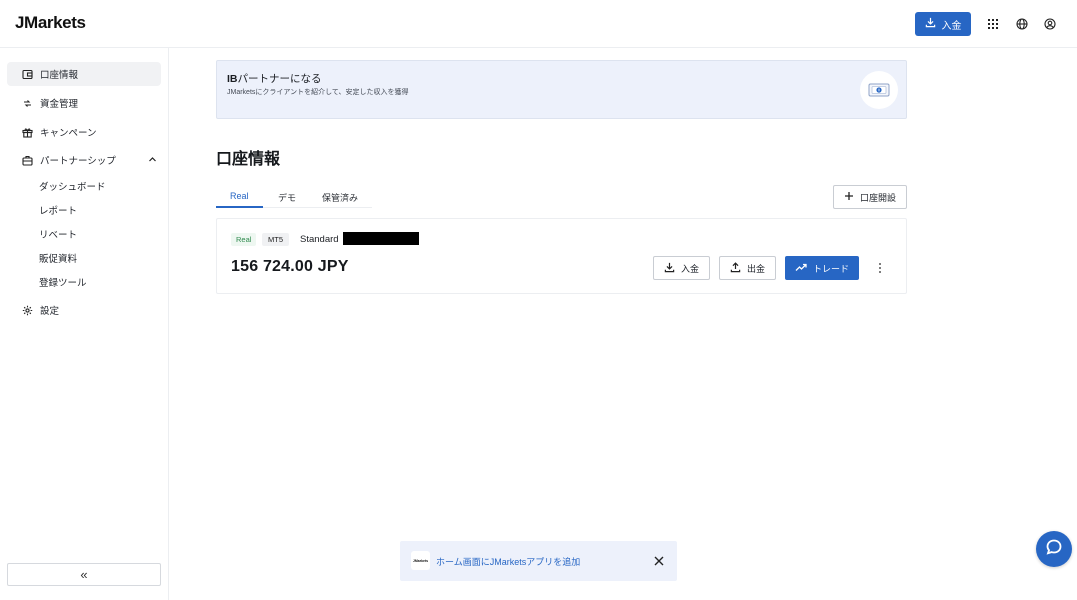 This screenshot has height=600, width=1077. What do you see at coordinates (340, 197) in the screenshot?
I see `tab-archived: 保管済み` at bounding box center [340, 197].